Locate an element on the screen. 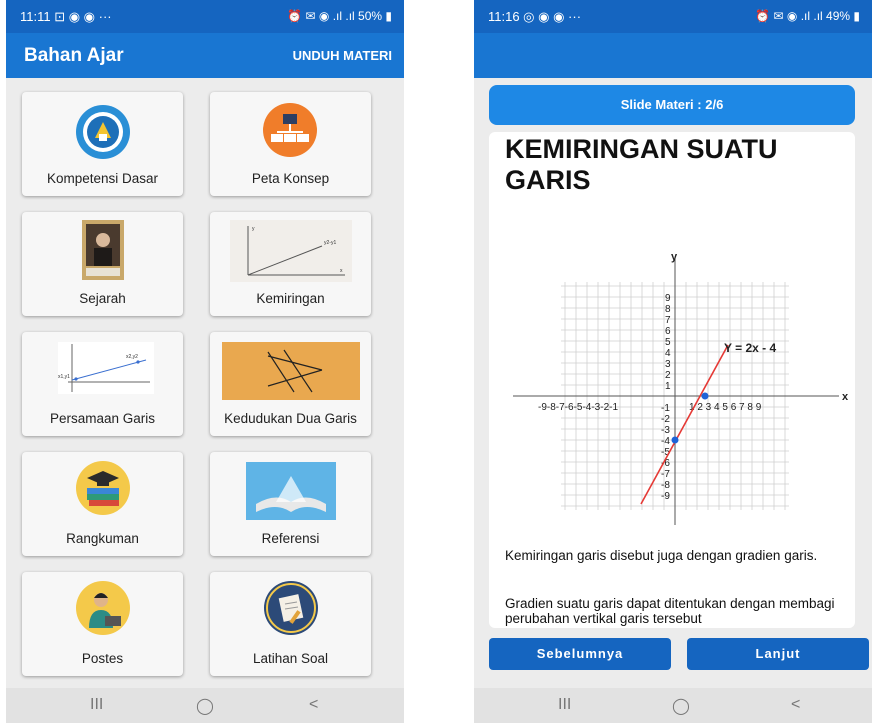 The height and width of the screenshot is (723, 872). x-axis-label: x is located at coordinates (845, 397).